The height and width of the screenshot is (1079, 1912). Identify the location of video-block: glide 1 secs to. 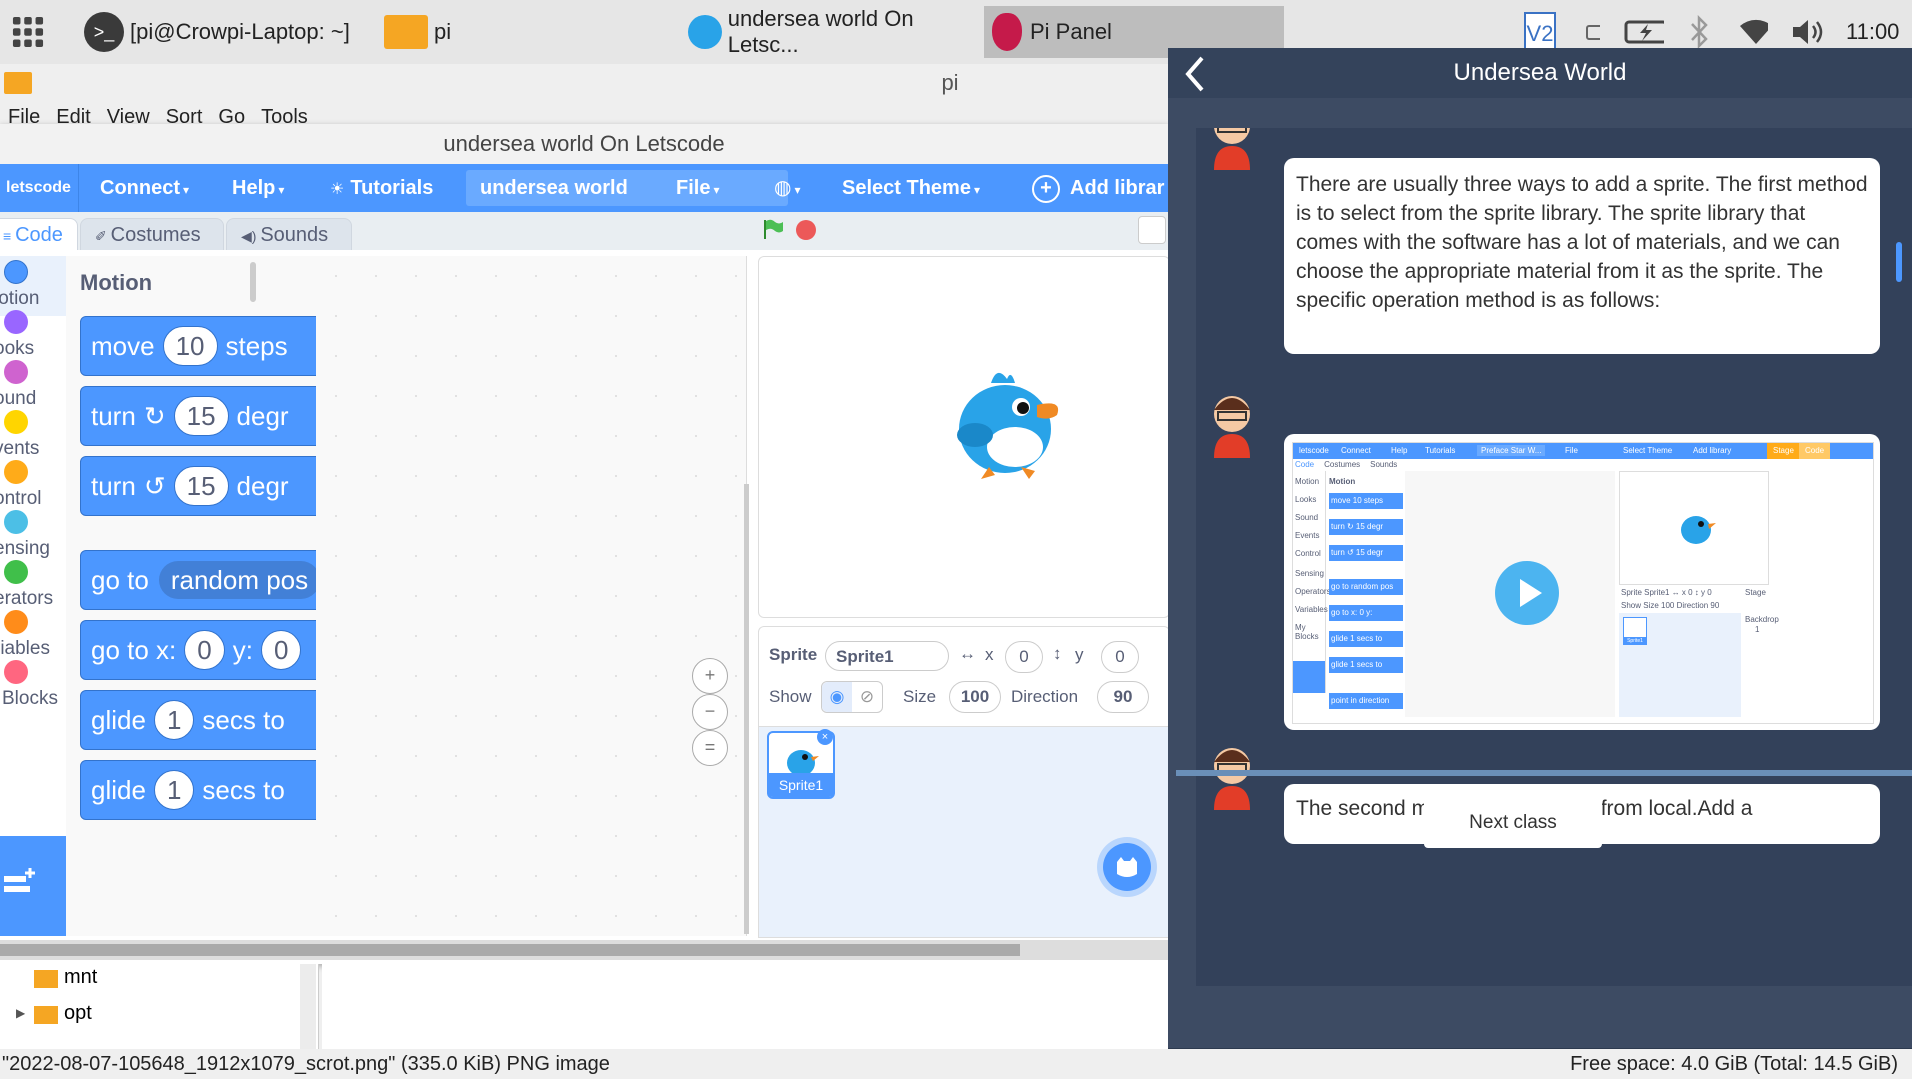
(1366, 665).